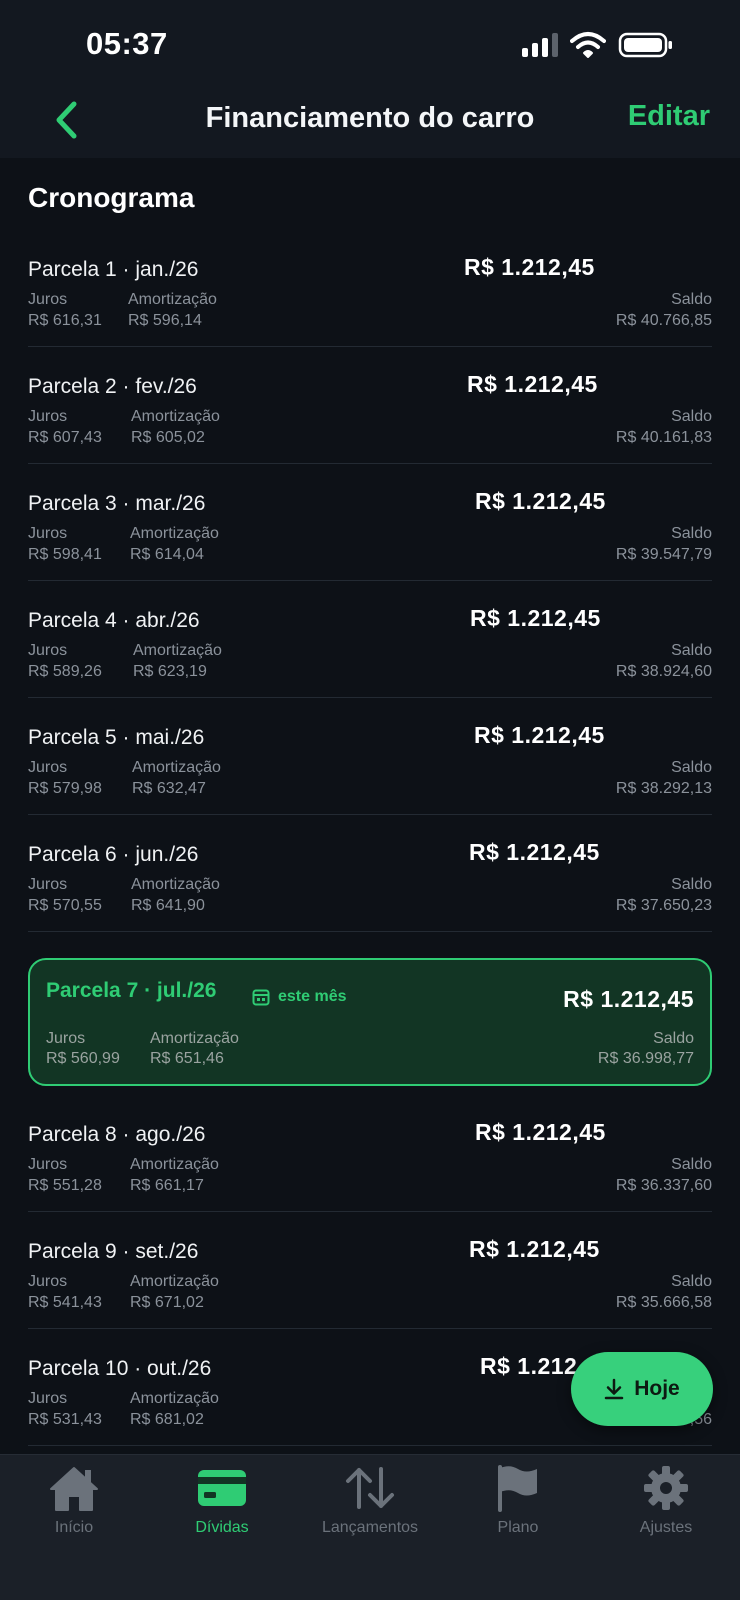 This screenshot has height=1600, width=740. Describe the element at coordinates (663, 905) in the screenshot. I see `saldo-value: R$ 37.650,23` at that location.